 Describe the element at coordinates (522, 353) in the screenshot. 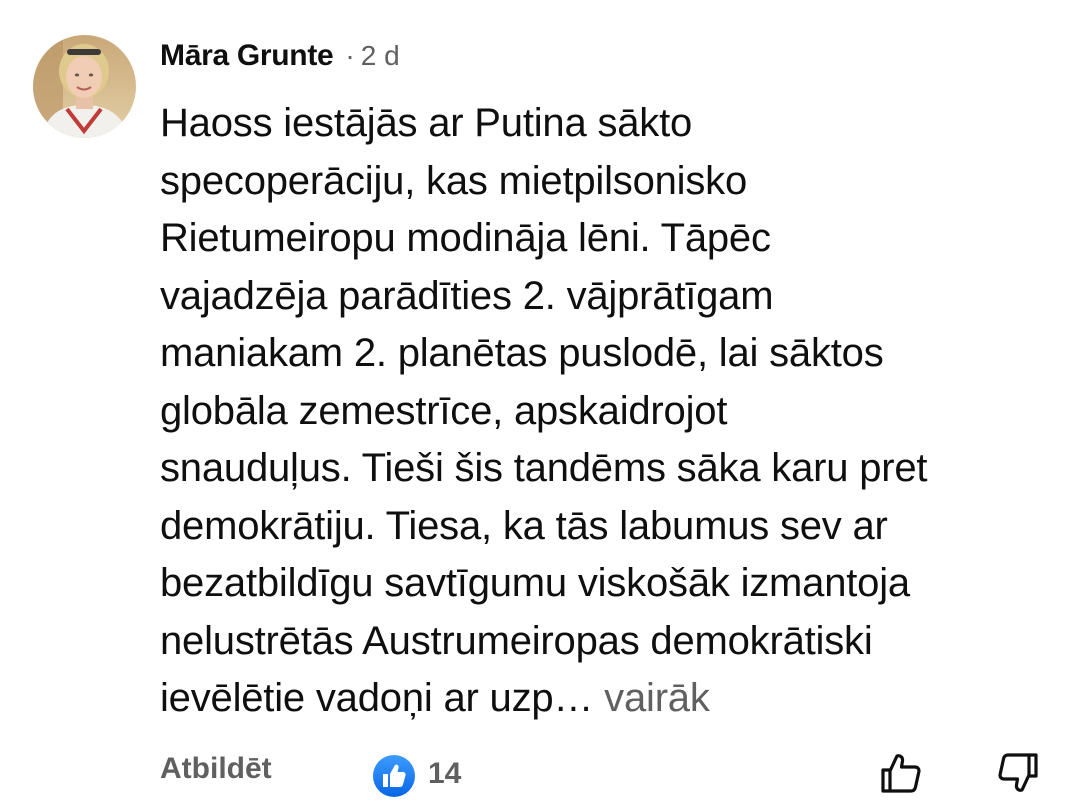

I see `comment-line: maniakam 2. planētas puslodē, lai sāktos` at that location.